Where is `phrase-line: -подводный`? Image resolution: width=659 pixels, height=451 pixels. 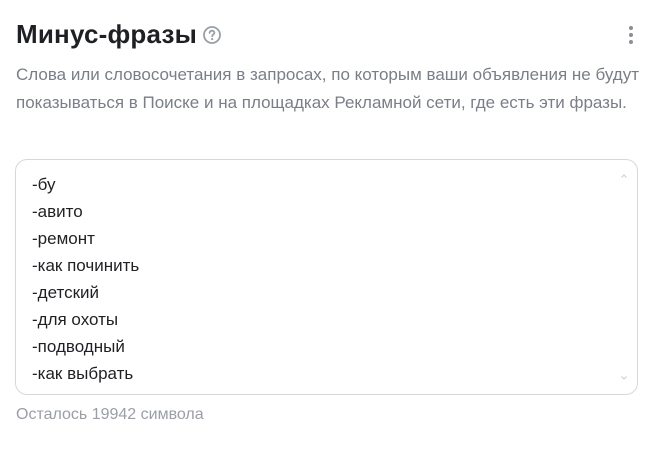 phrase-line: -подводный is located at coordinates (78, 346).